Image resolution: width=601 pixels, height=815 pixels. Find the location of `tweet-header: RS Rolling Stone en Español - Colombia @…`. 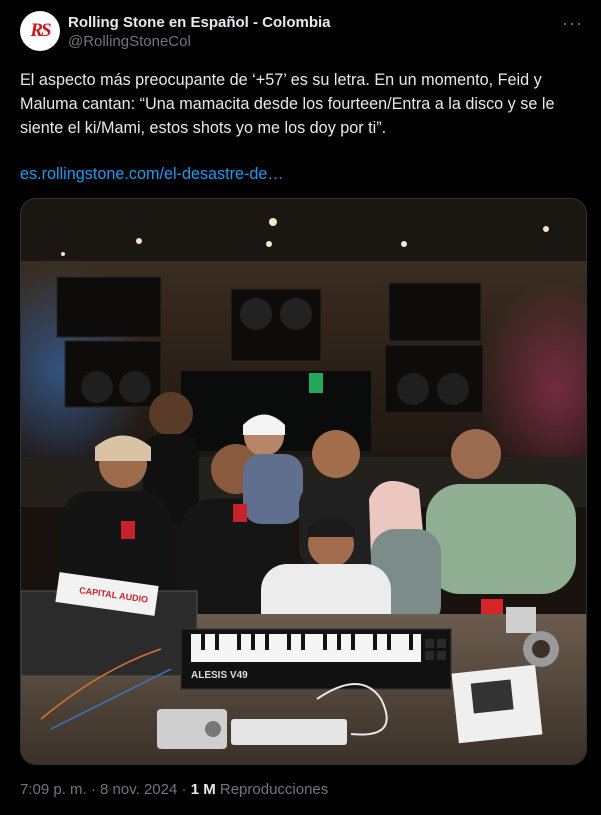

tweet-header: RS Rolling Stone en Español - Colombia @… is located at coordinates (302, 33).